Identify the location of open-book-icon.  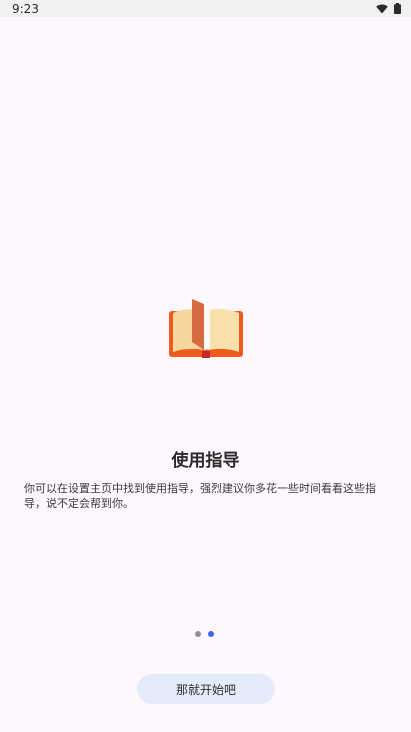
(206, 327).